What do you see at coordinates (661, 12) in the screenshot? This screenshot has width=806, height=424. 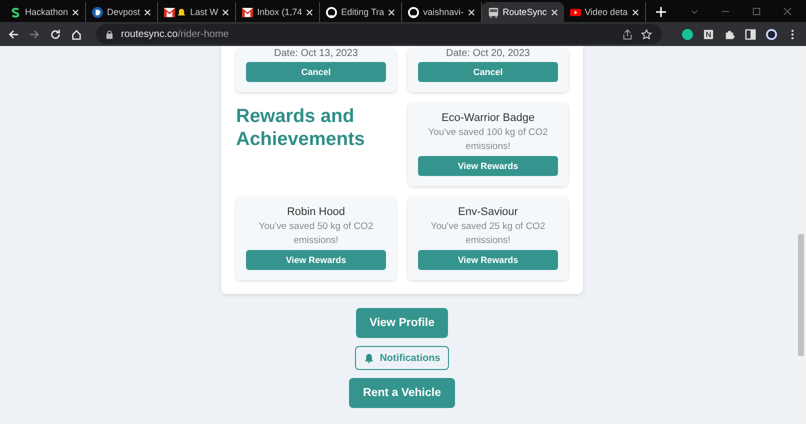 I see `new-tab-icon` at bounding box center [661, 12].